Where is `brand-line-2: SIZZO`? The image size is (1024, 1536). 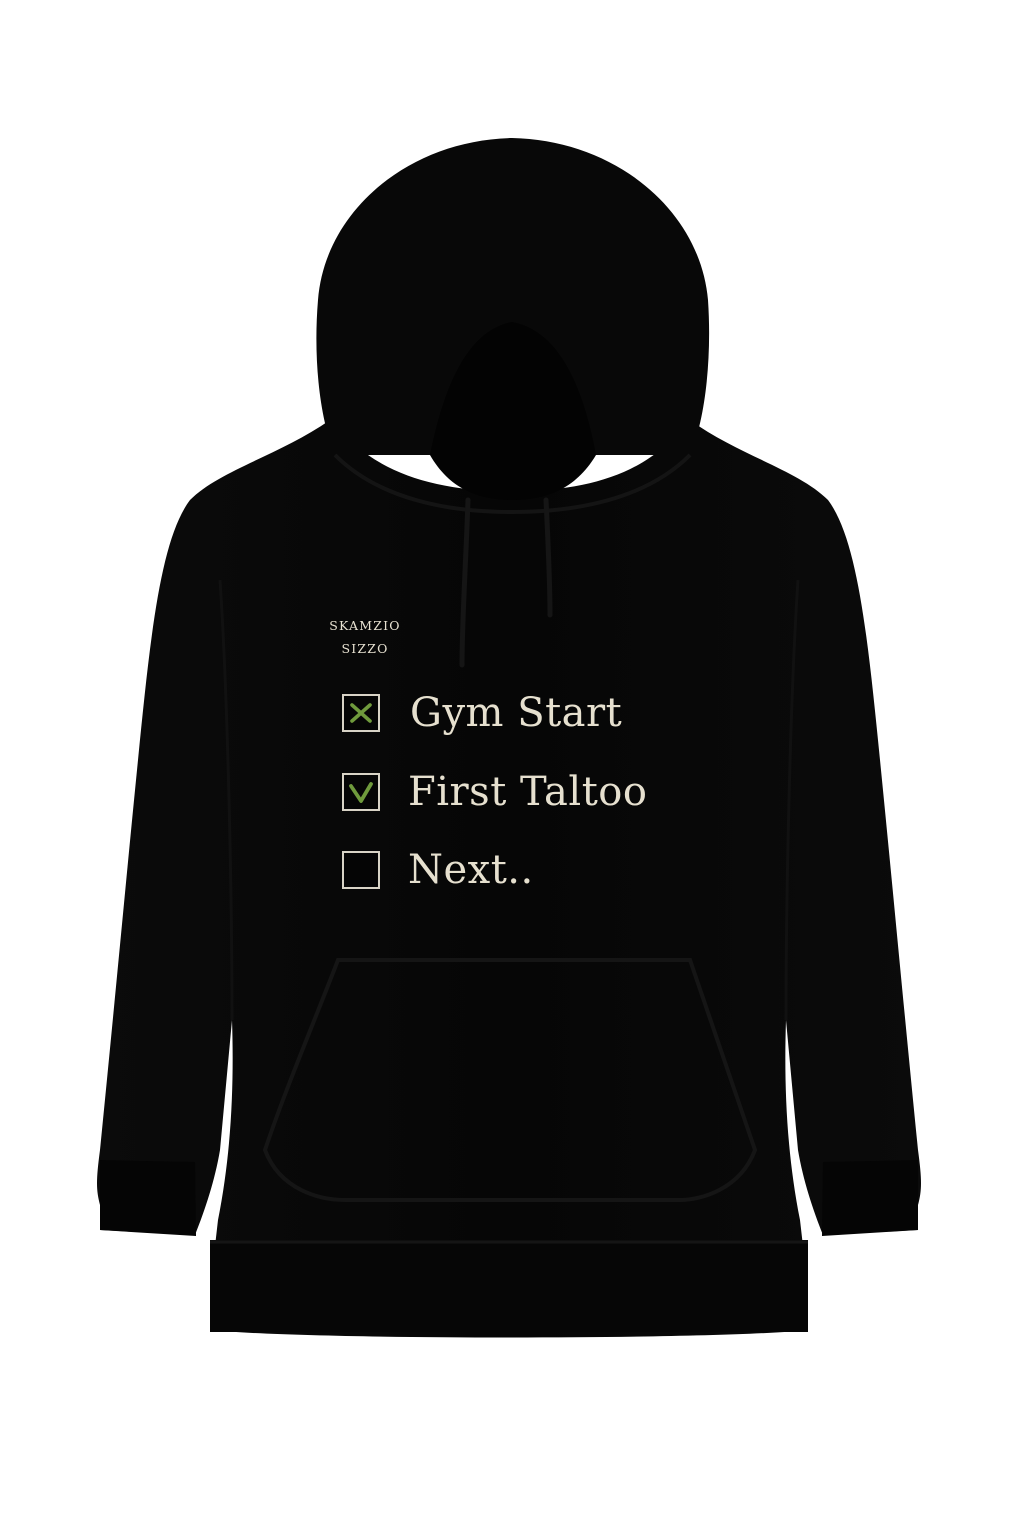 brand-line-2: SIZZO is located at coordinates (365, 648).